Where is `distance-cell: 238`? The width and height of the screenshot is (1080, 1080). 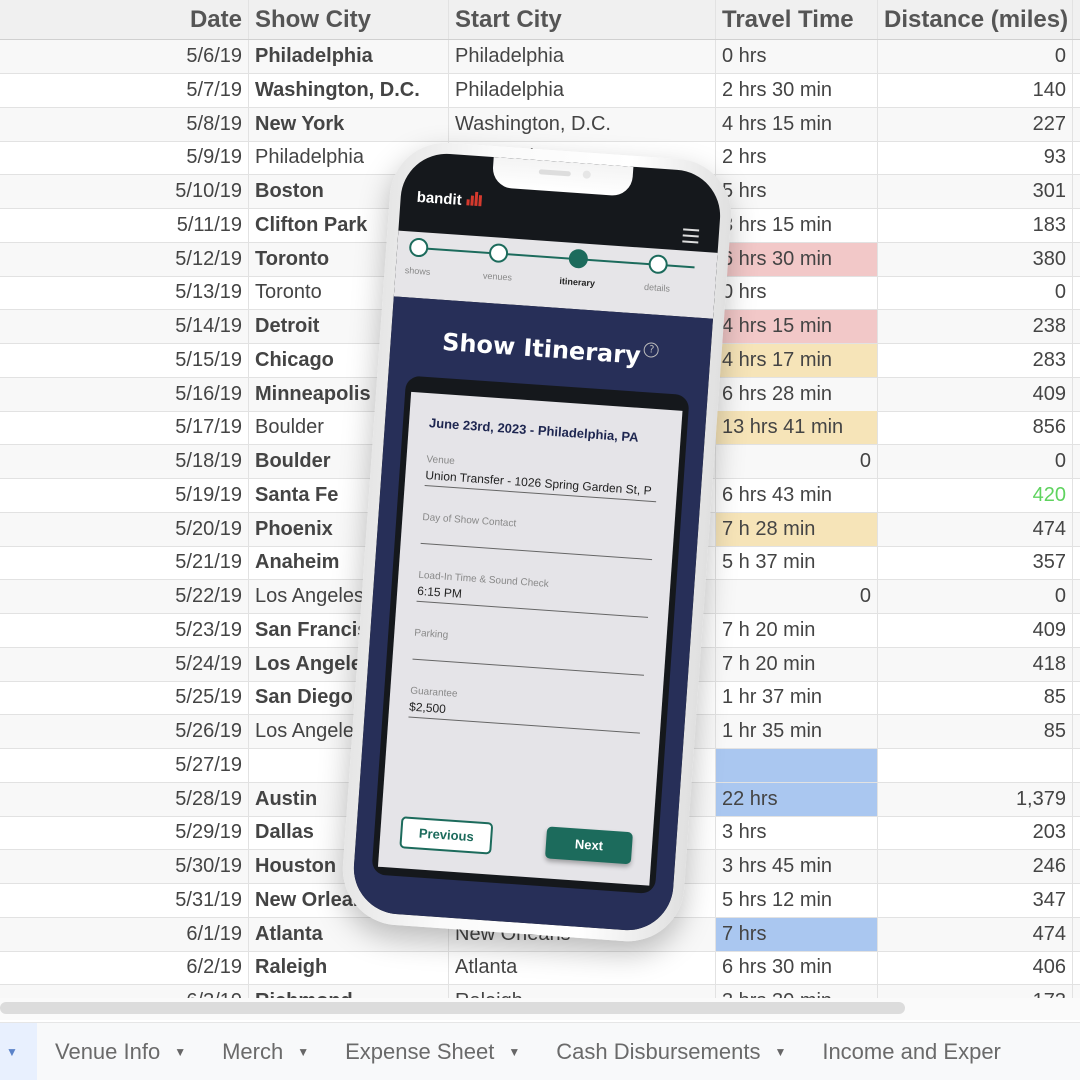
distance-cell: 238 is located at coordinates (975, 326).